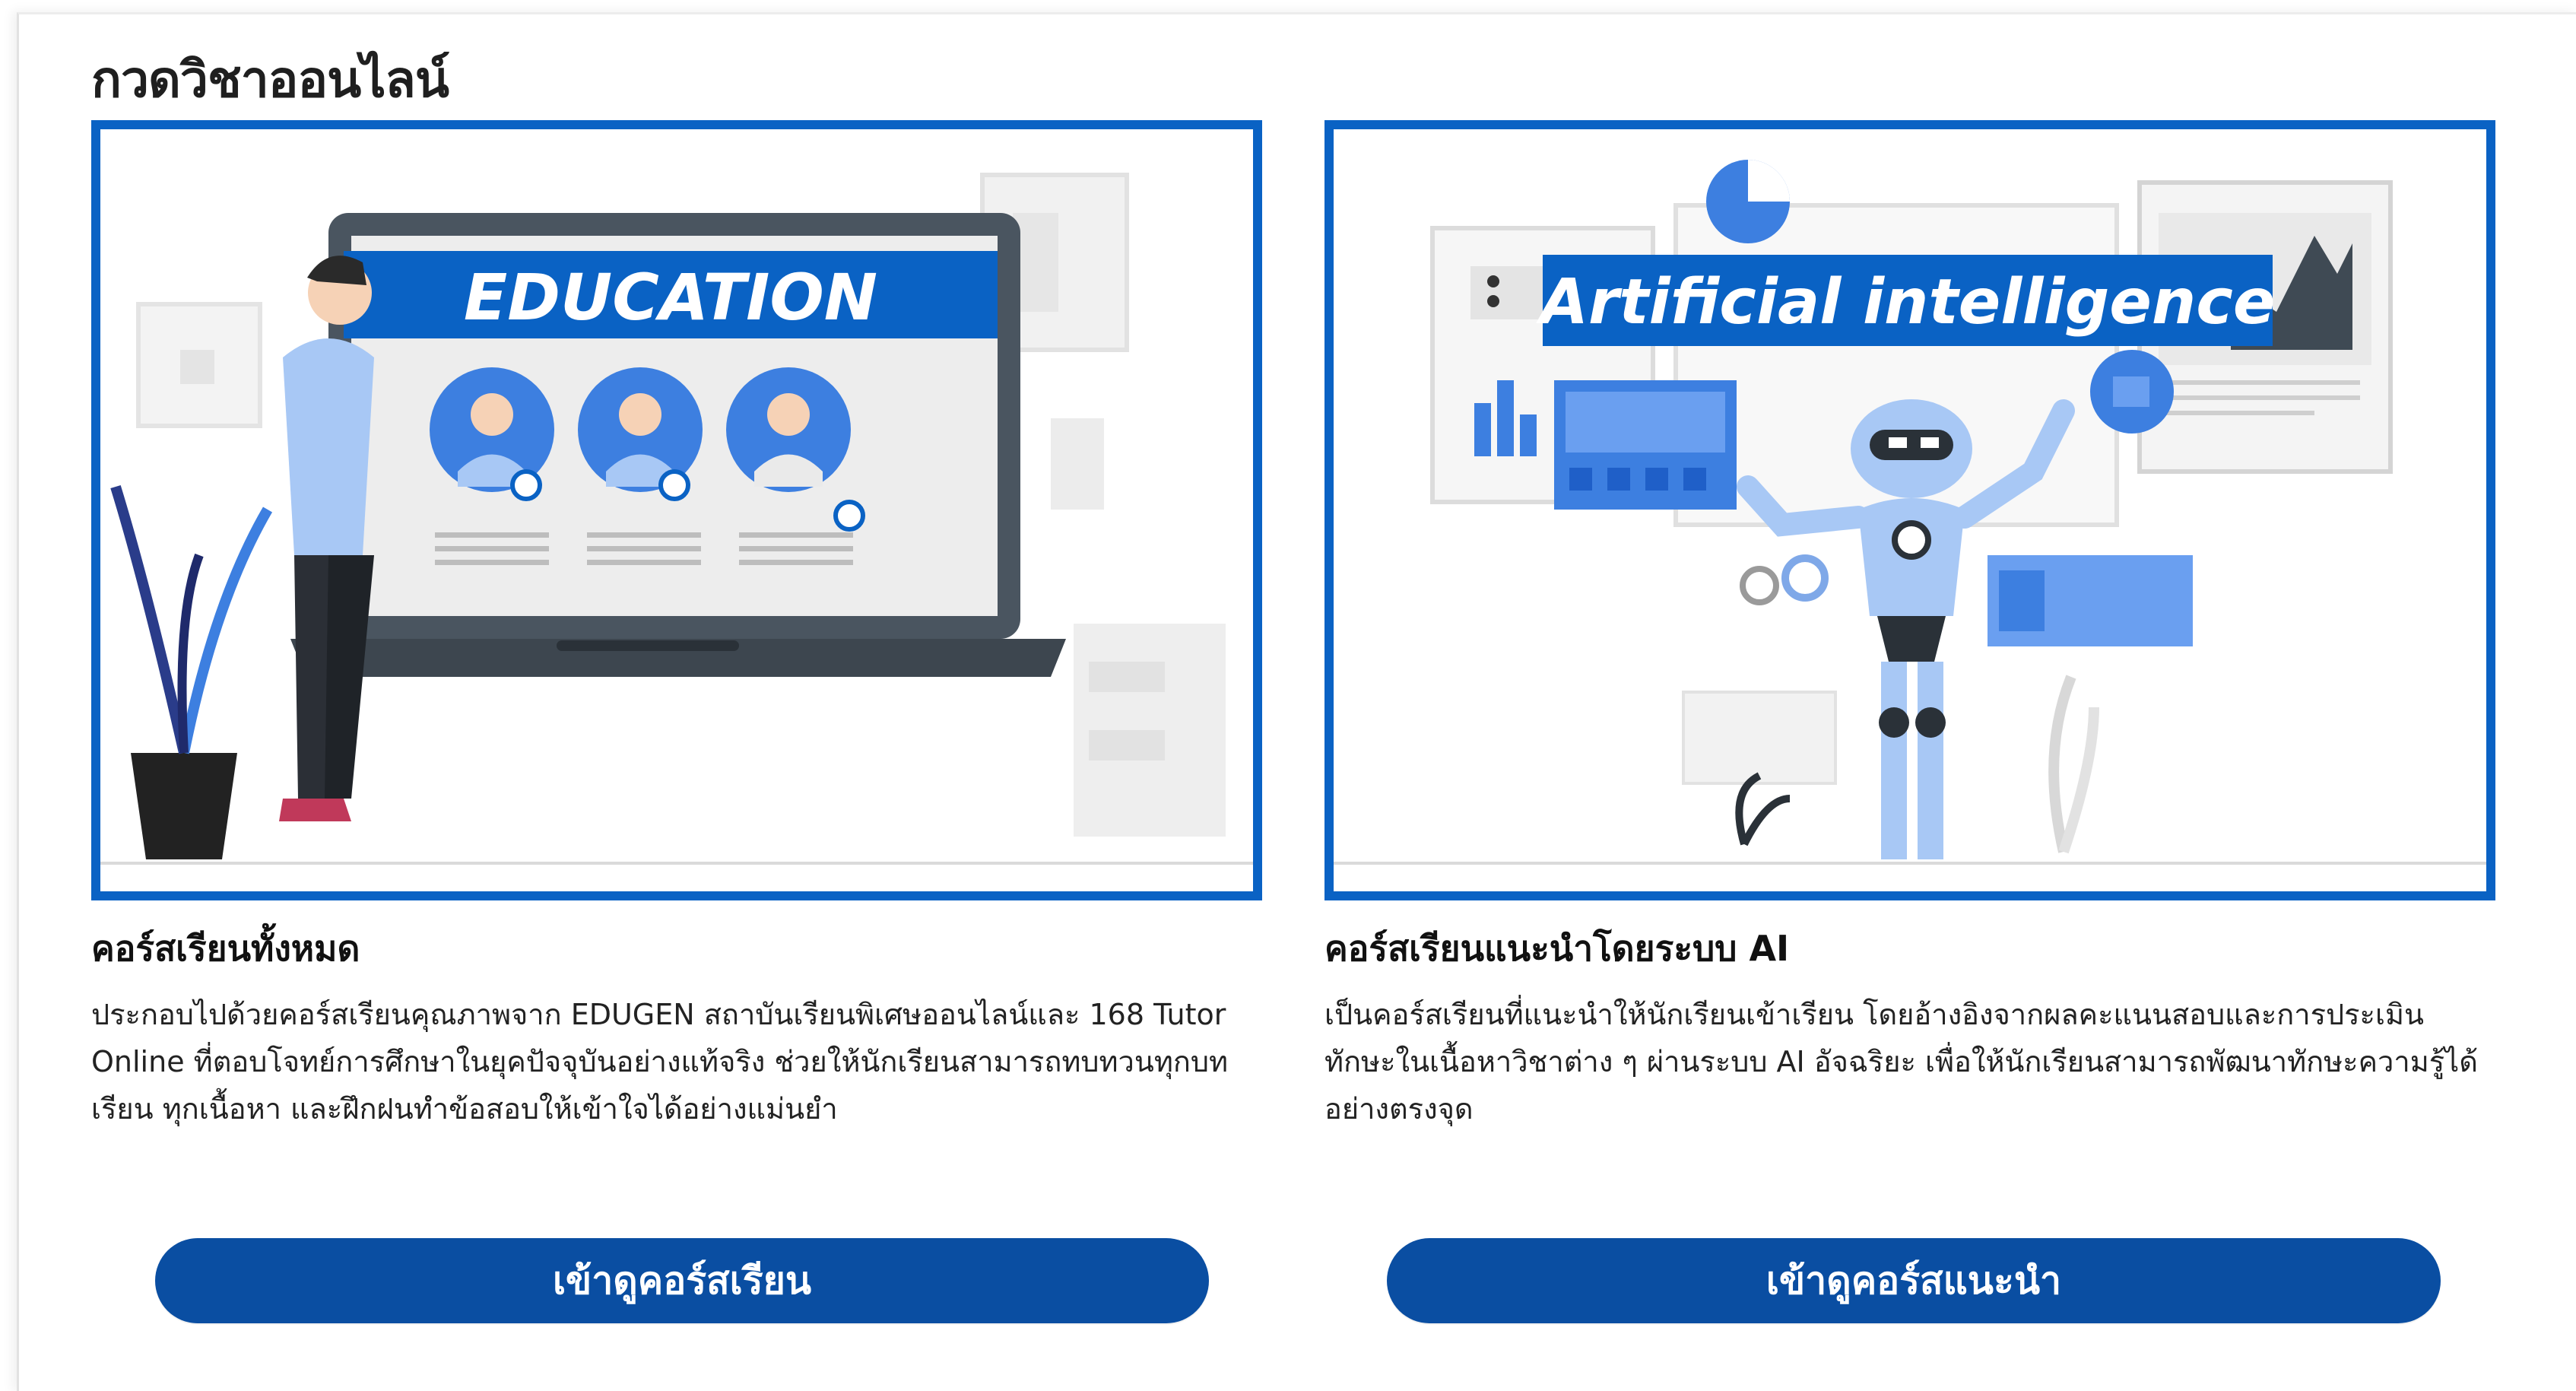  Describe the element at coordinates (670, 297) in the screenshot. I see `education-banner-text: EDUCATION` at that location.